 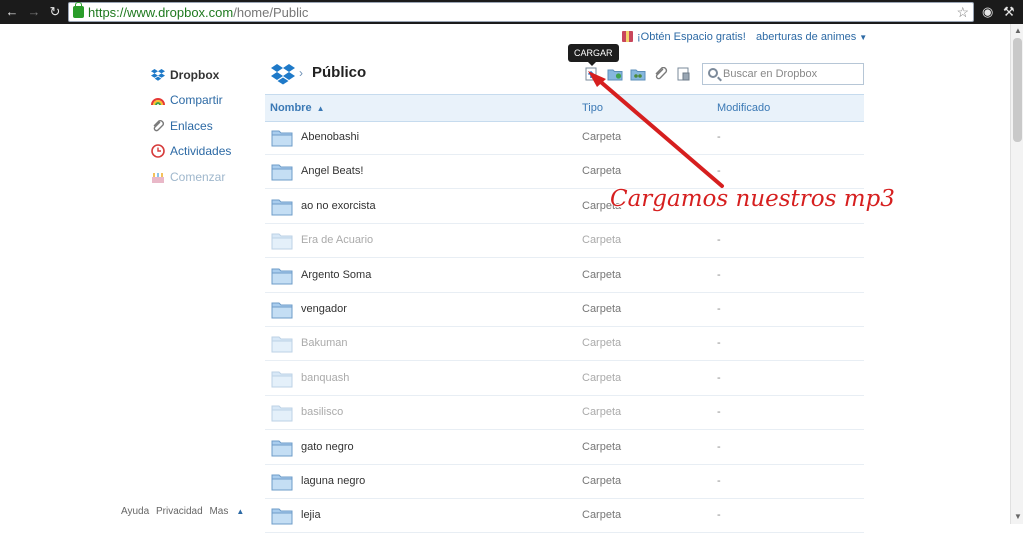 What do you see at coordinates (638, 74) in the screenshot?
I see `shared-folder-icon` at bounding box center [638, 74].